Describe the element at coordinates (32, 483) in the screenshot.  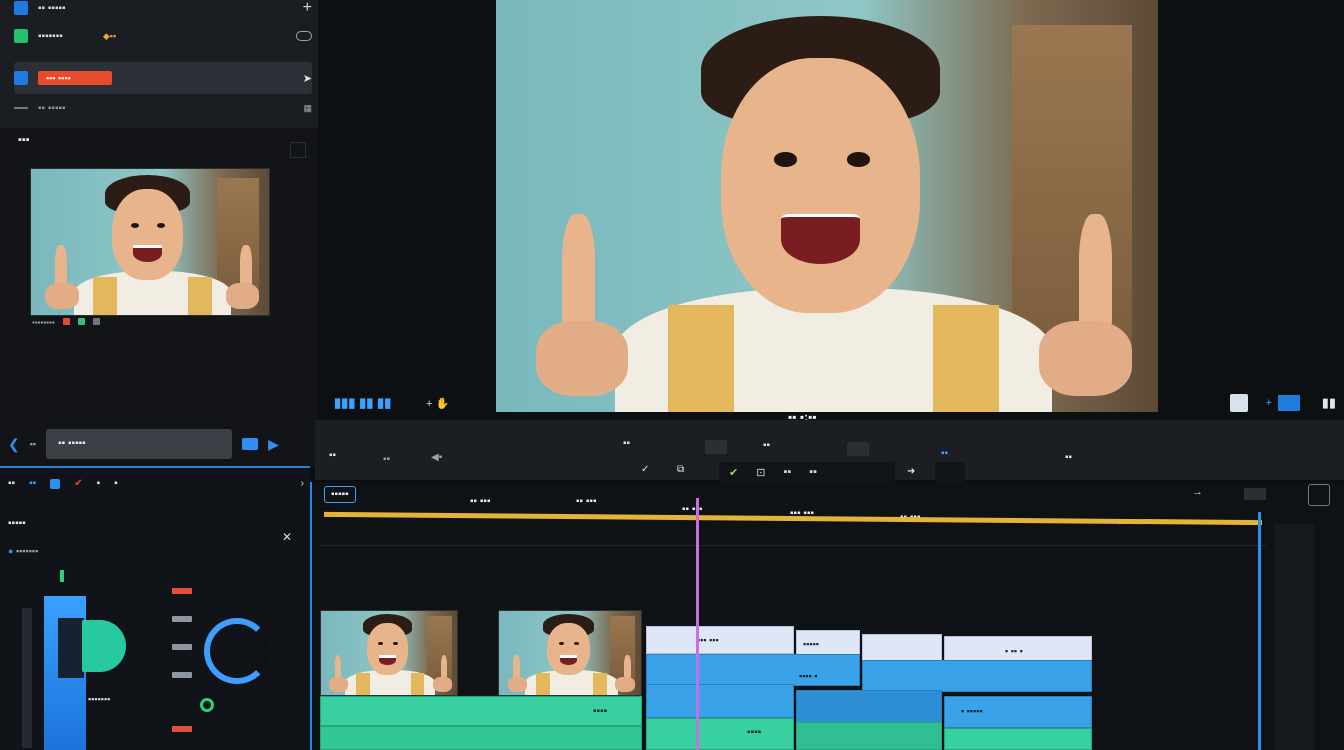
I see `tool-video: ▪▪` at that location.